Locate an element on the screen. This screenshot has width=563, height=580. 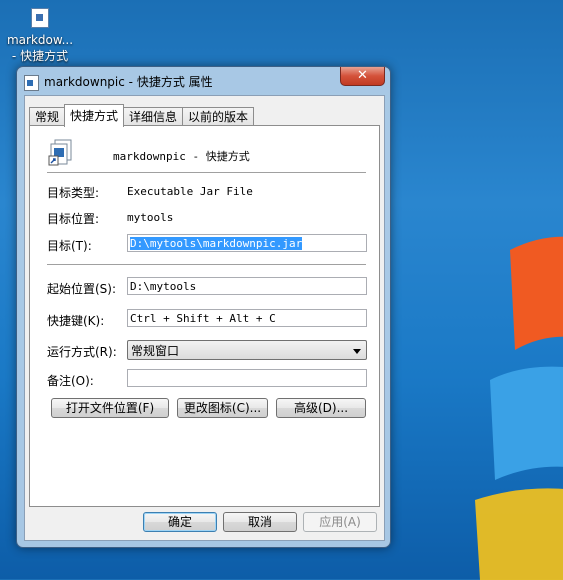
close-button: ✕ is located at coordinates (362, 76).